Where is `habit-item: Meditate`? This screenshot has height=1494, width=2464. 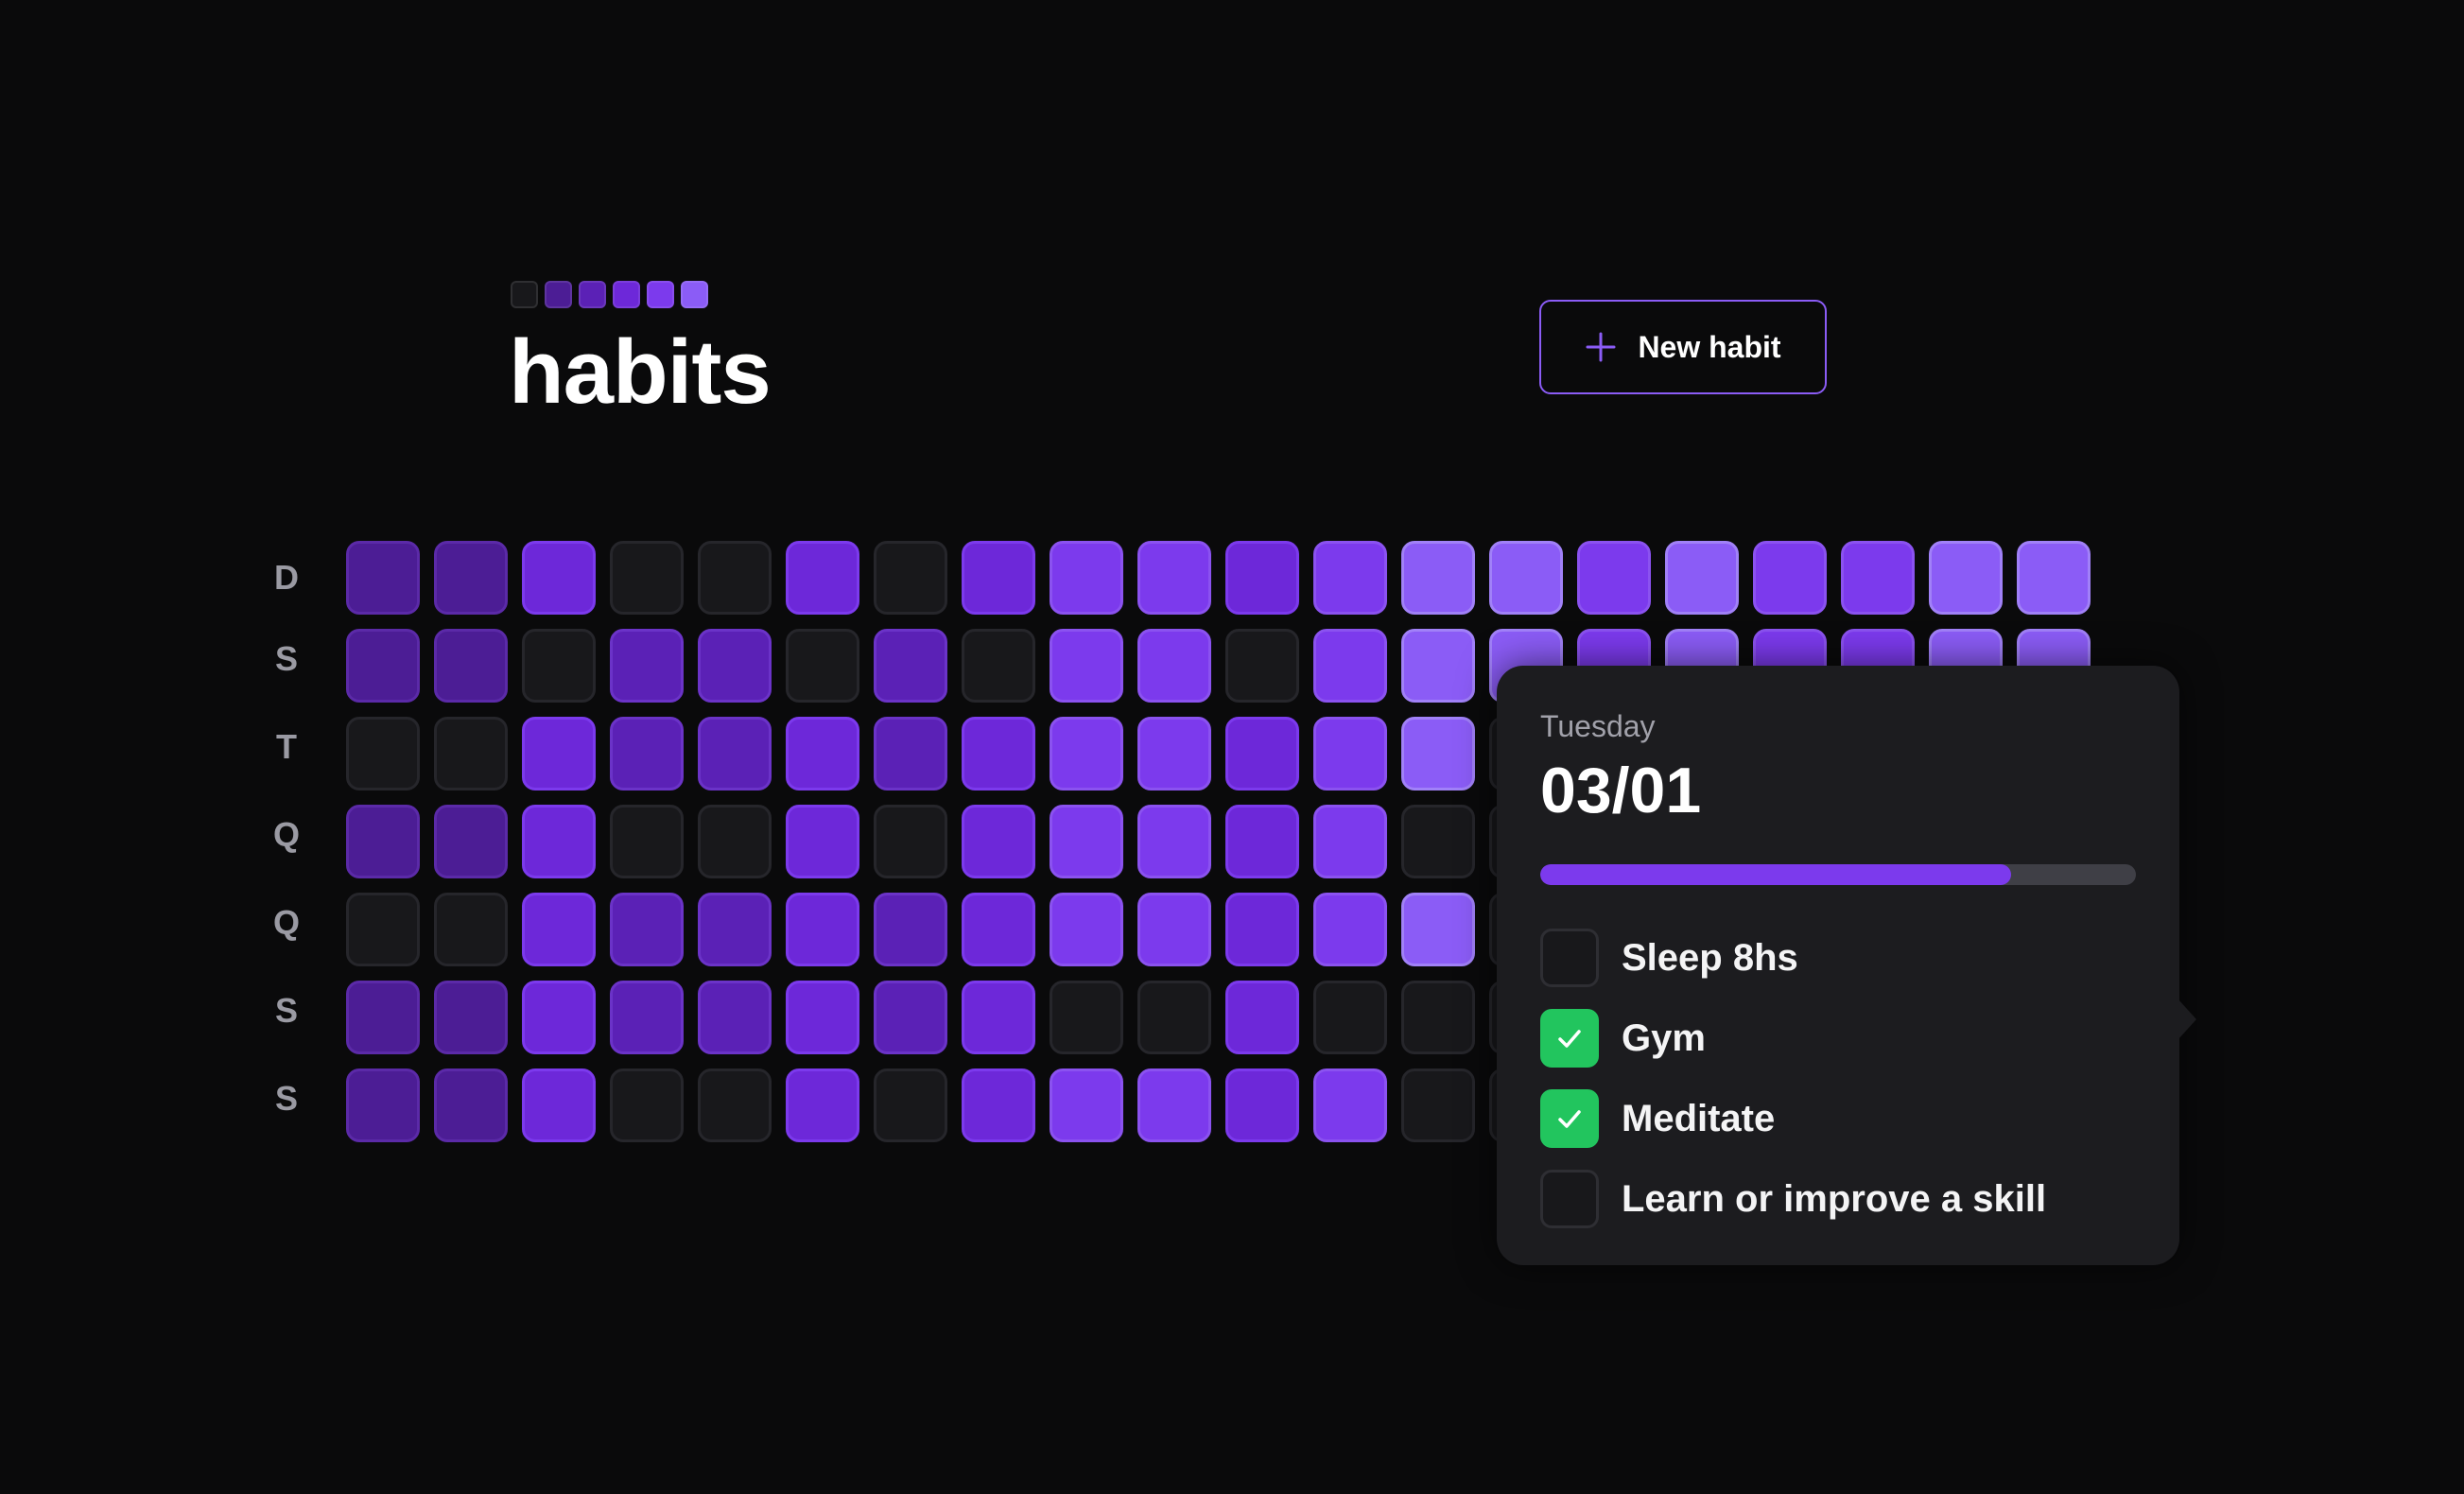 habit-item: Meditate is located at coordinates (1838, 1118).